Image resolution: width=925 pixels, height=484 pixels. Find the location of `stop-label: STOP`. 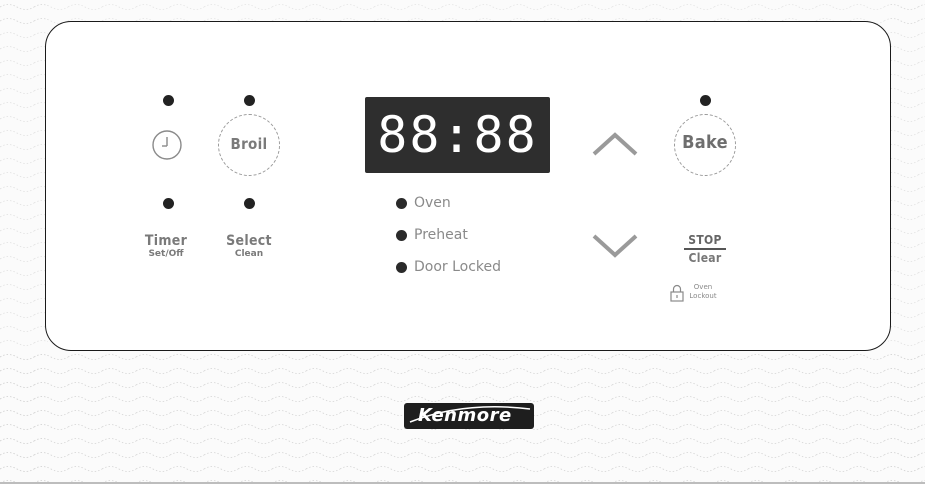

stop-label: STOP is located at coordinates (705, 240).